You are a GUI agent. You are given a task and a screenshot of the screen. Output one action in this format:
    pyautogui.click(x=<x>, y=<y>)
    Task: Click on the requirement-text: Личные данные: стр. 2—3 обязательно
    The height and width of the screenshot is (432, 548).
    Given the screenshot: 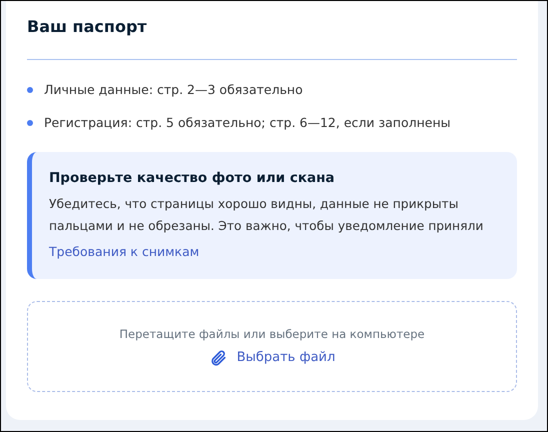 What is the action you would take?
    pyautogui.click(x=173, y=90)
    